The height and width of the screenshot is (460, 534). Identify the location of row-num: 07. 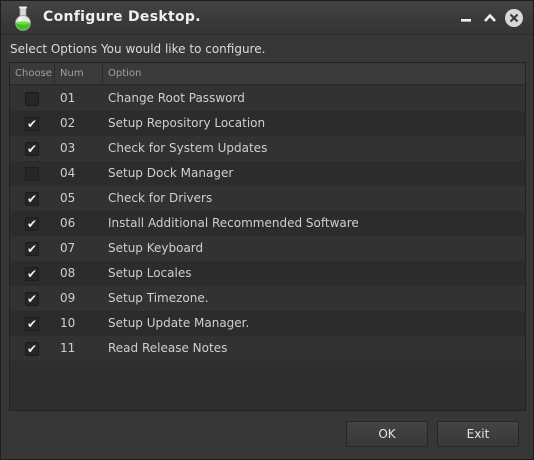
(68, 248).